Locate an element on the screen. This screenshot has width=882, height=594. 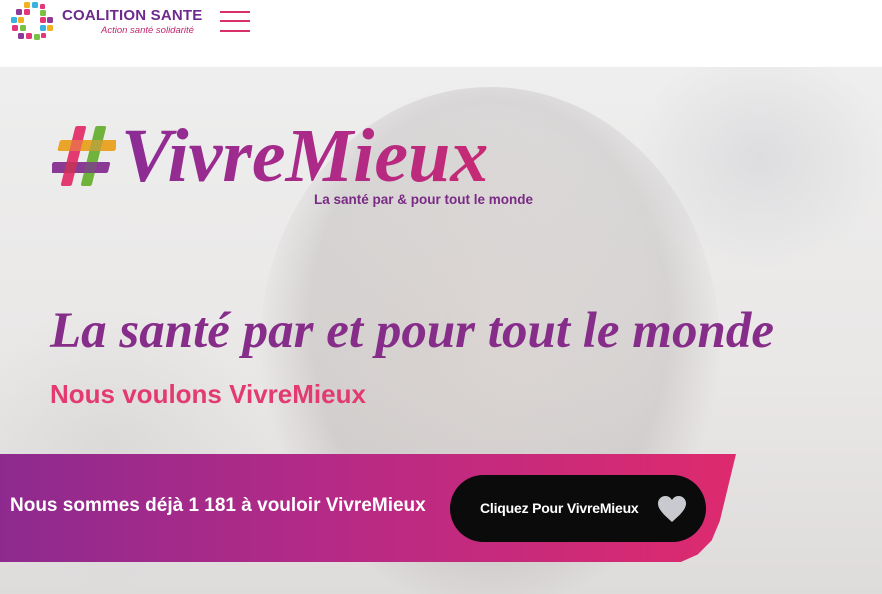
vivremieux-logo-subtitle: La santé par & pour tout le monde is located at coordinates (424, 199).